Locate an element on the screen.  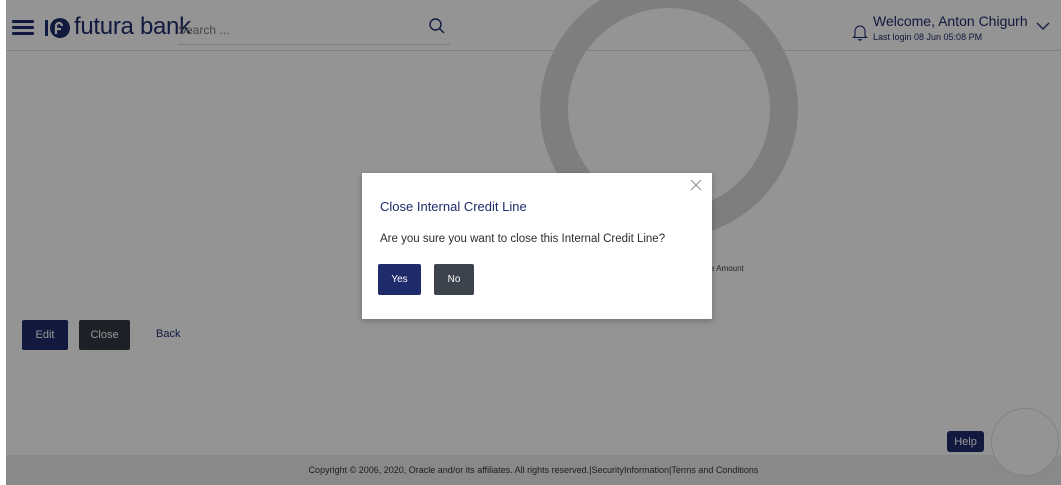
dialog-title: Close Internal Credit Line is located at coordinates (453, 206).